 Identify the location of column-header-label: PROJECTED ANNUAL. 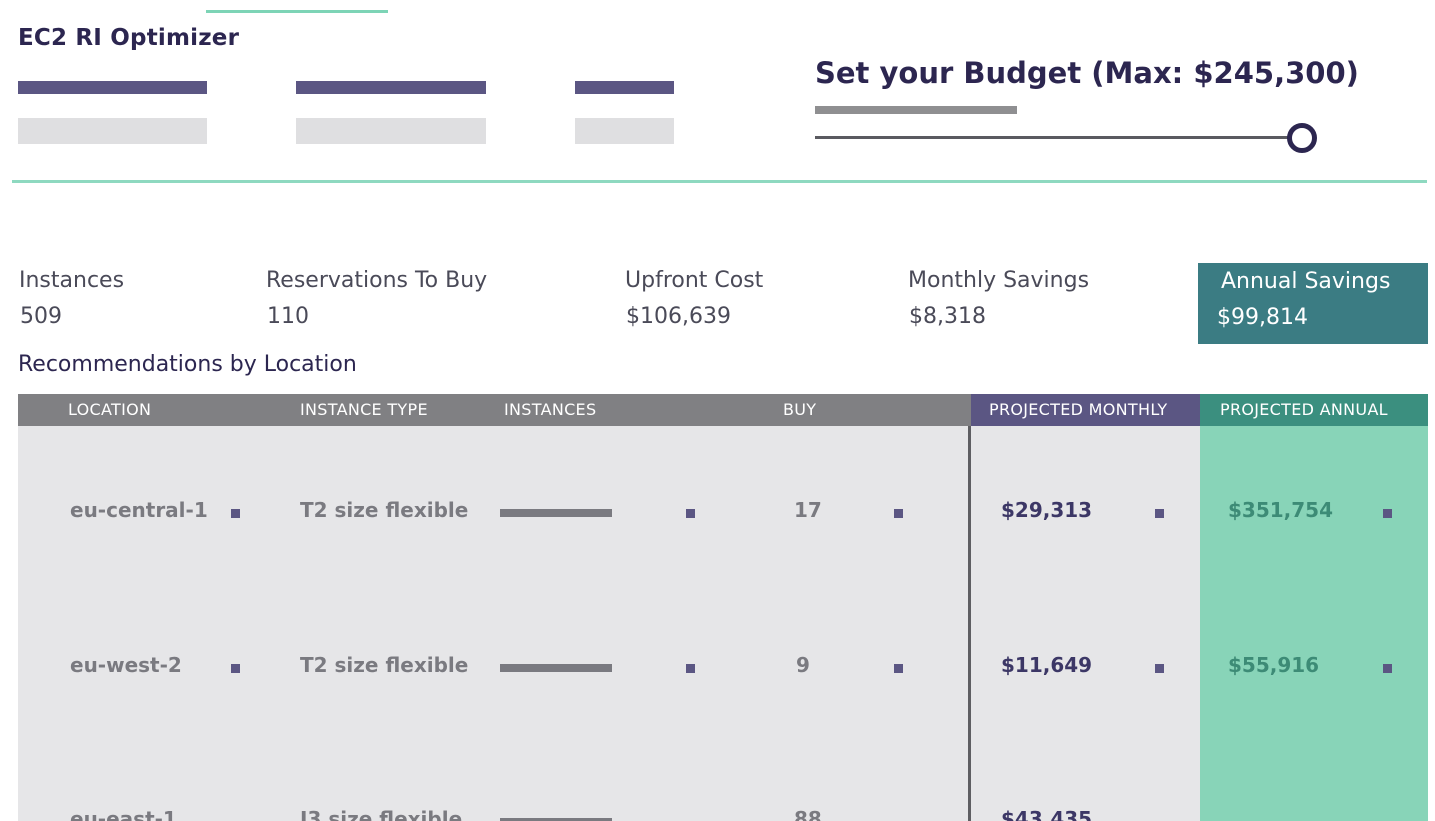
(1304, 409).